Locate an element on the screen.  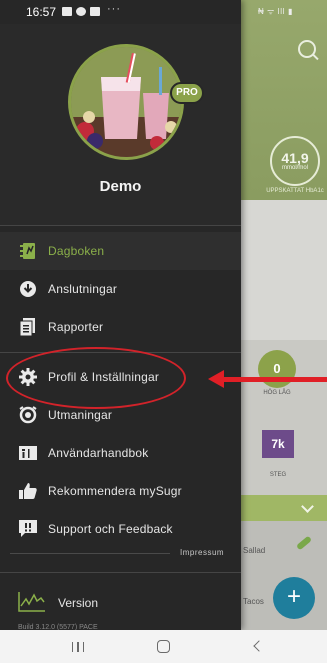
notification-icons is located at coordinates (81, 11).